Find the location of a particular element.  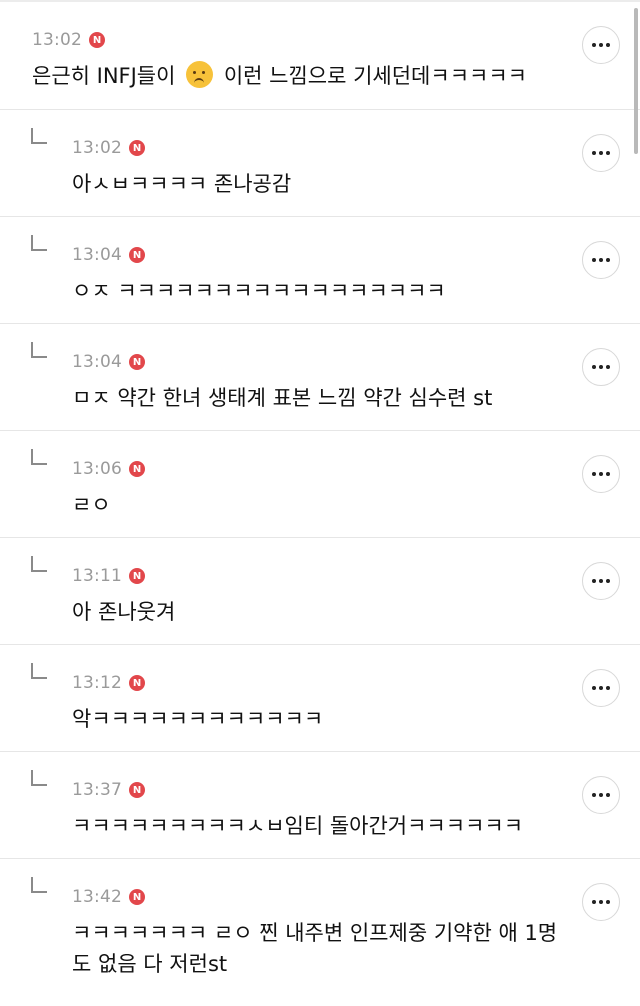

comment-time: 13:12 is located at coordinates (97, 683).